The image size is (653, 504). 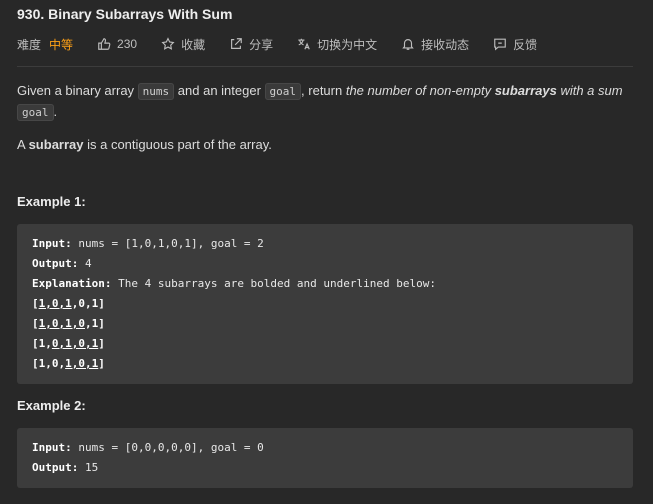 What do you see at coordinates (289, 44) in the screenshot?
I see `problem-meta-bar: 难度 中等 230 收藏 分享 切换为中文 接收动态 反馈` at bounding box center [289, 44].